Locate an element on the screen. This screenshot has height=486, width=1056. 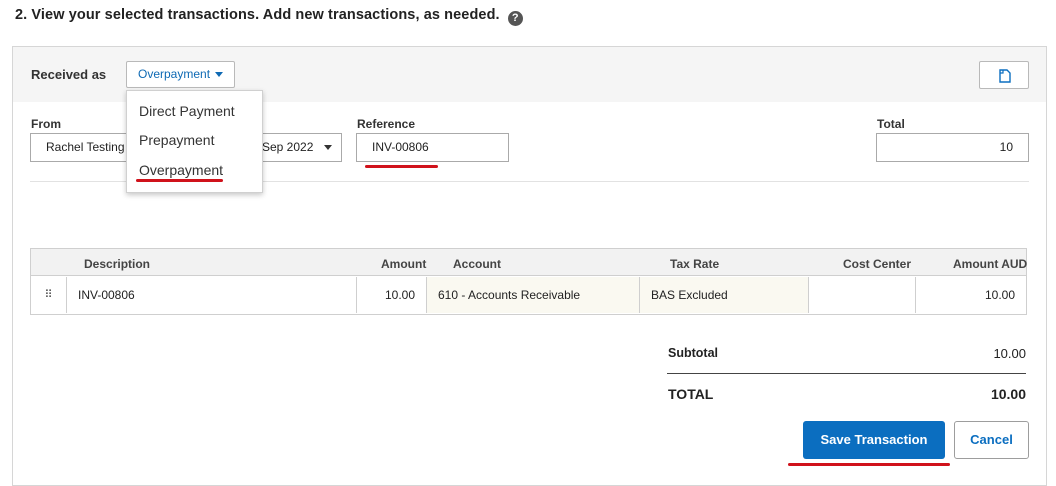
total-label: Total is located at coordinates (891, 124).